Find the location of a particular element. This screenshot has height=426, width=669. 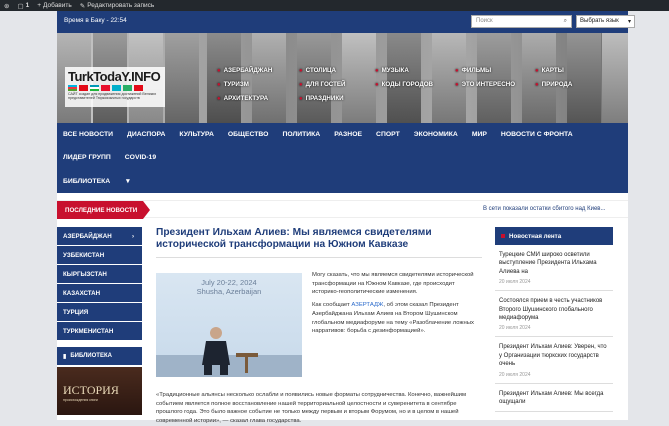

nav-world: МИР is located at coordinates (479, 134).